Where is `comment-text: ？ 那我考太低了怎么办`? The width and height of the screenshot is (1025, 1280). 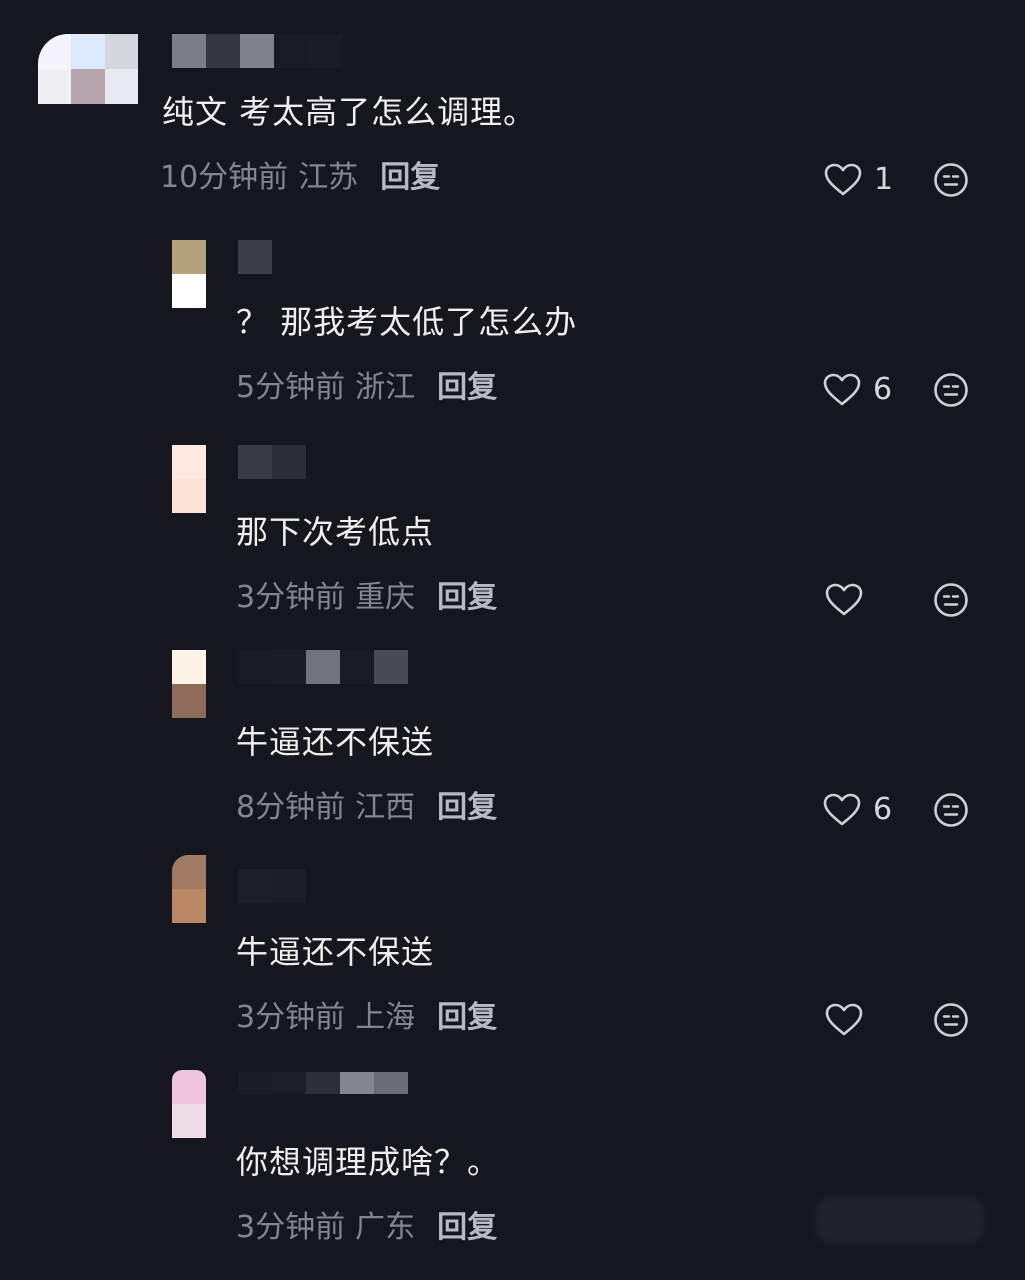
comment-text: ？ 那我考太低了怎么办 is located at coordinates (407, 322).